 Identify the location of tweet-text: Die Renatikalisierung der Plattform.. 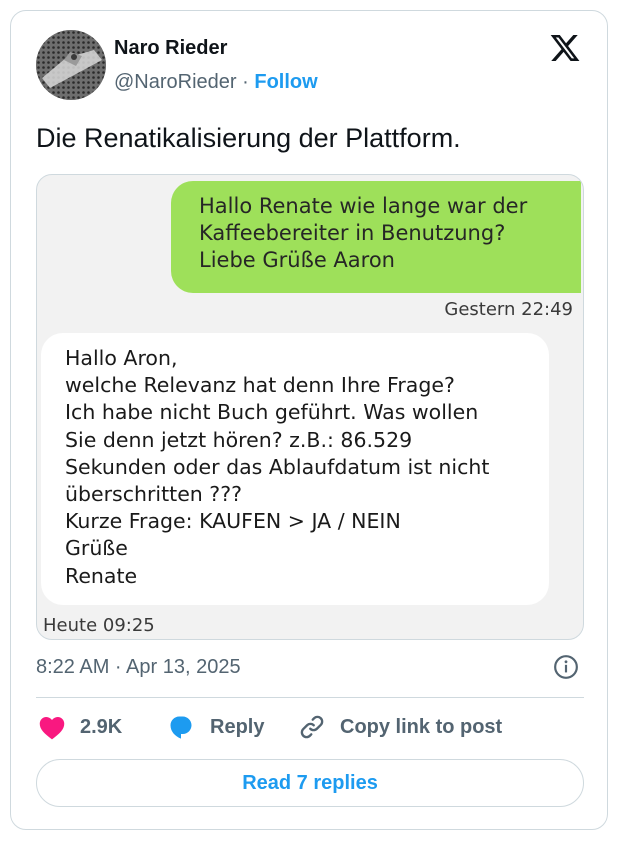
(248, 138).